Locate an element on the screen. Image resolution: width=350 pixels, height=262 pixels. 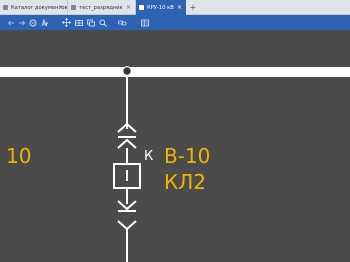
move-icon is located at coordinates (66, 22).